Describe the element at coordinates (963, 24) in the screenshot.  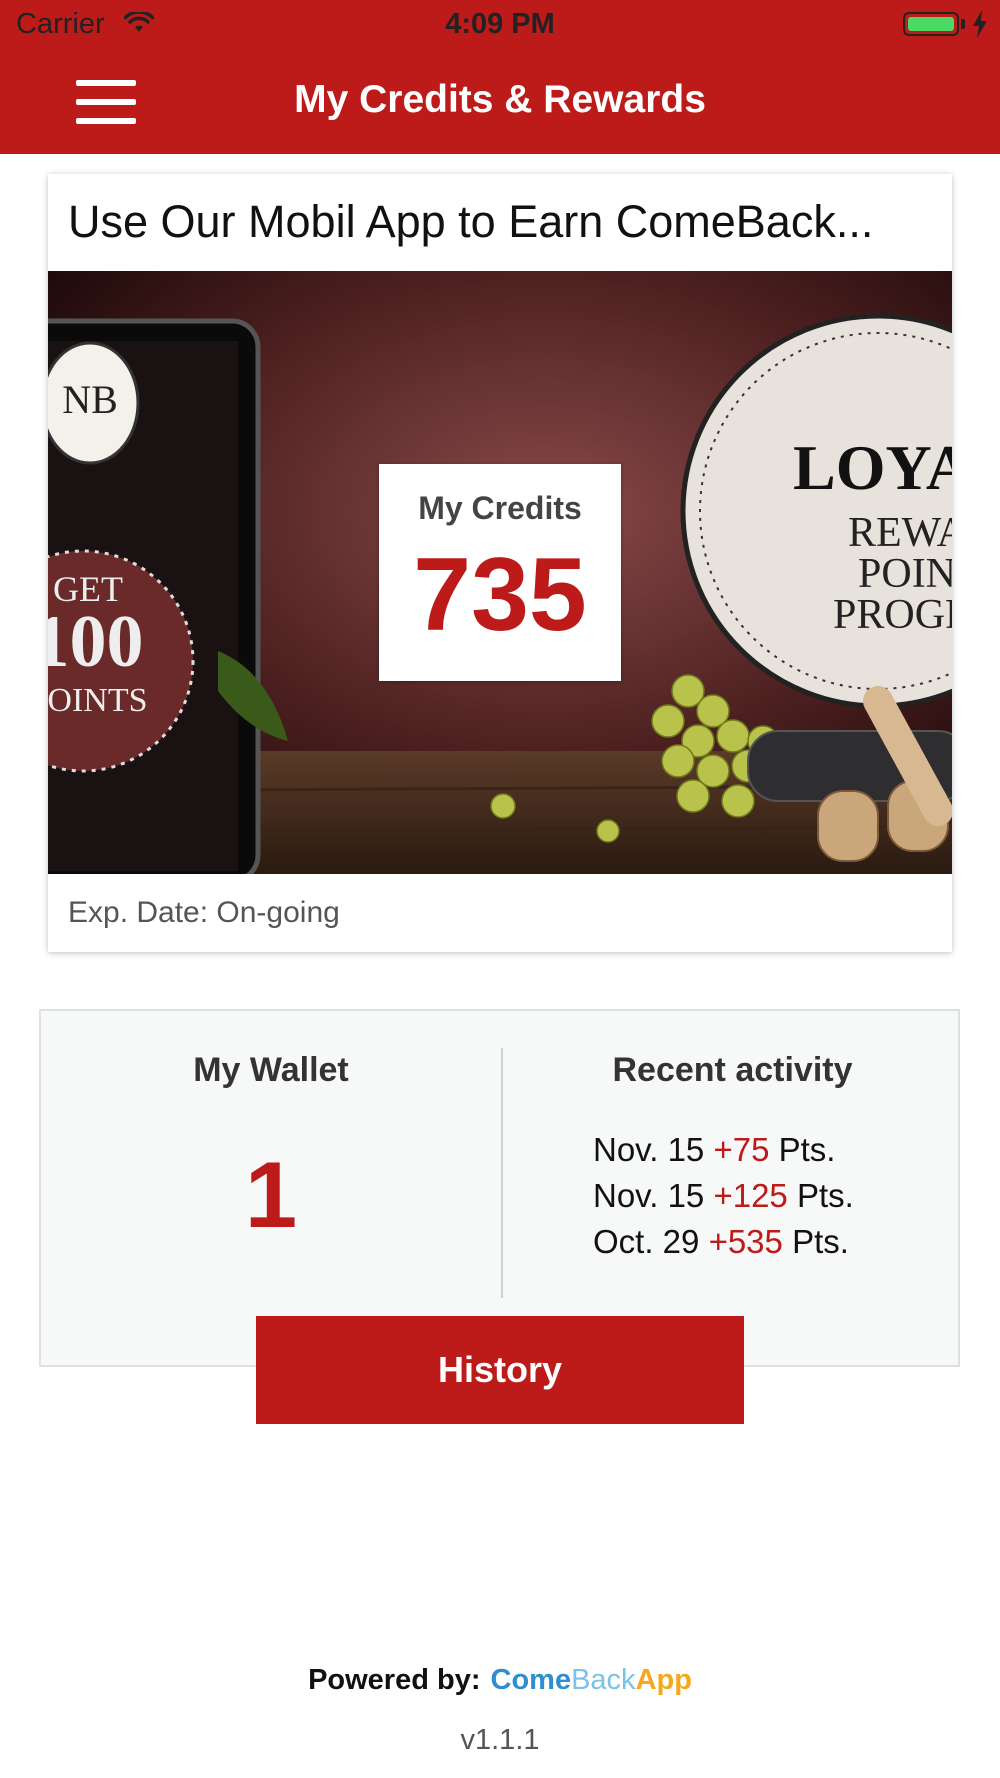
I see `battery-tip` at that location.